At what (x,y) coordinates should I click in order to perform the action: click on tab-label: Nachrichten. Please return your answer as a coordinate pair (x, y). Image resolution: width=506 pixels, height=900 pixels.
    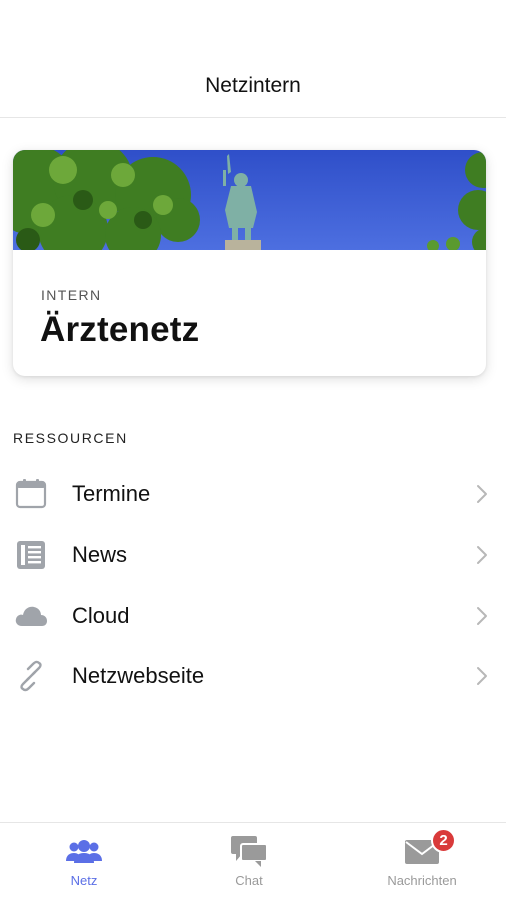
    Looking at the image, I should click on (422, 880).